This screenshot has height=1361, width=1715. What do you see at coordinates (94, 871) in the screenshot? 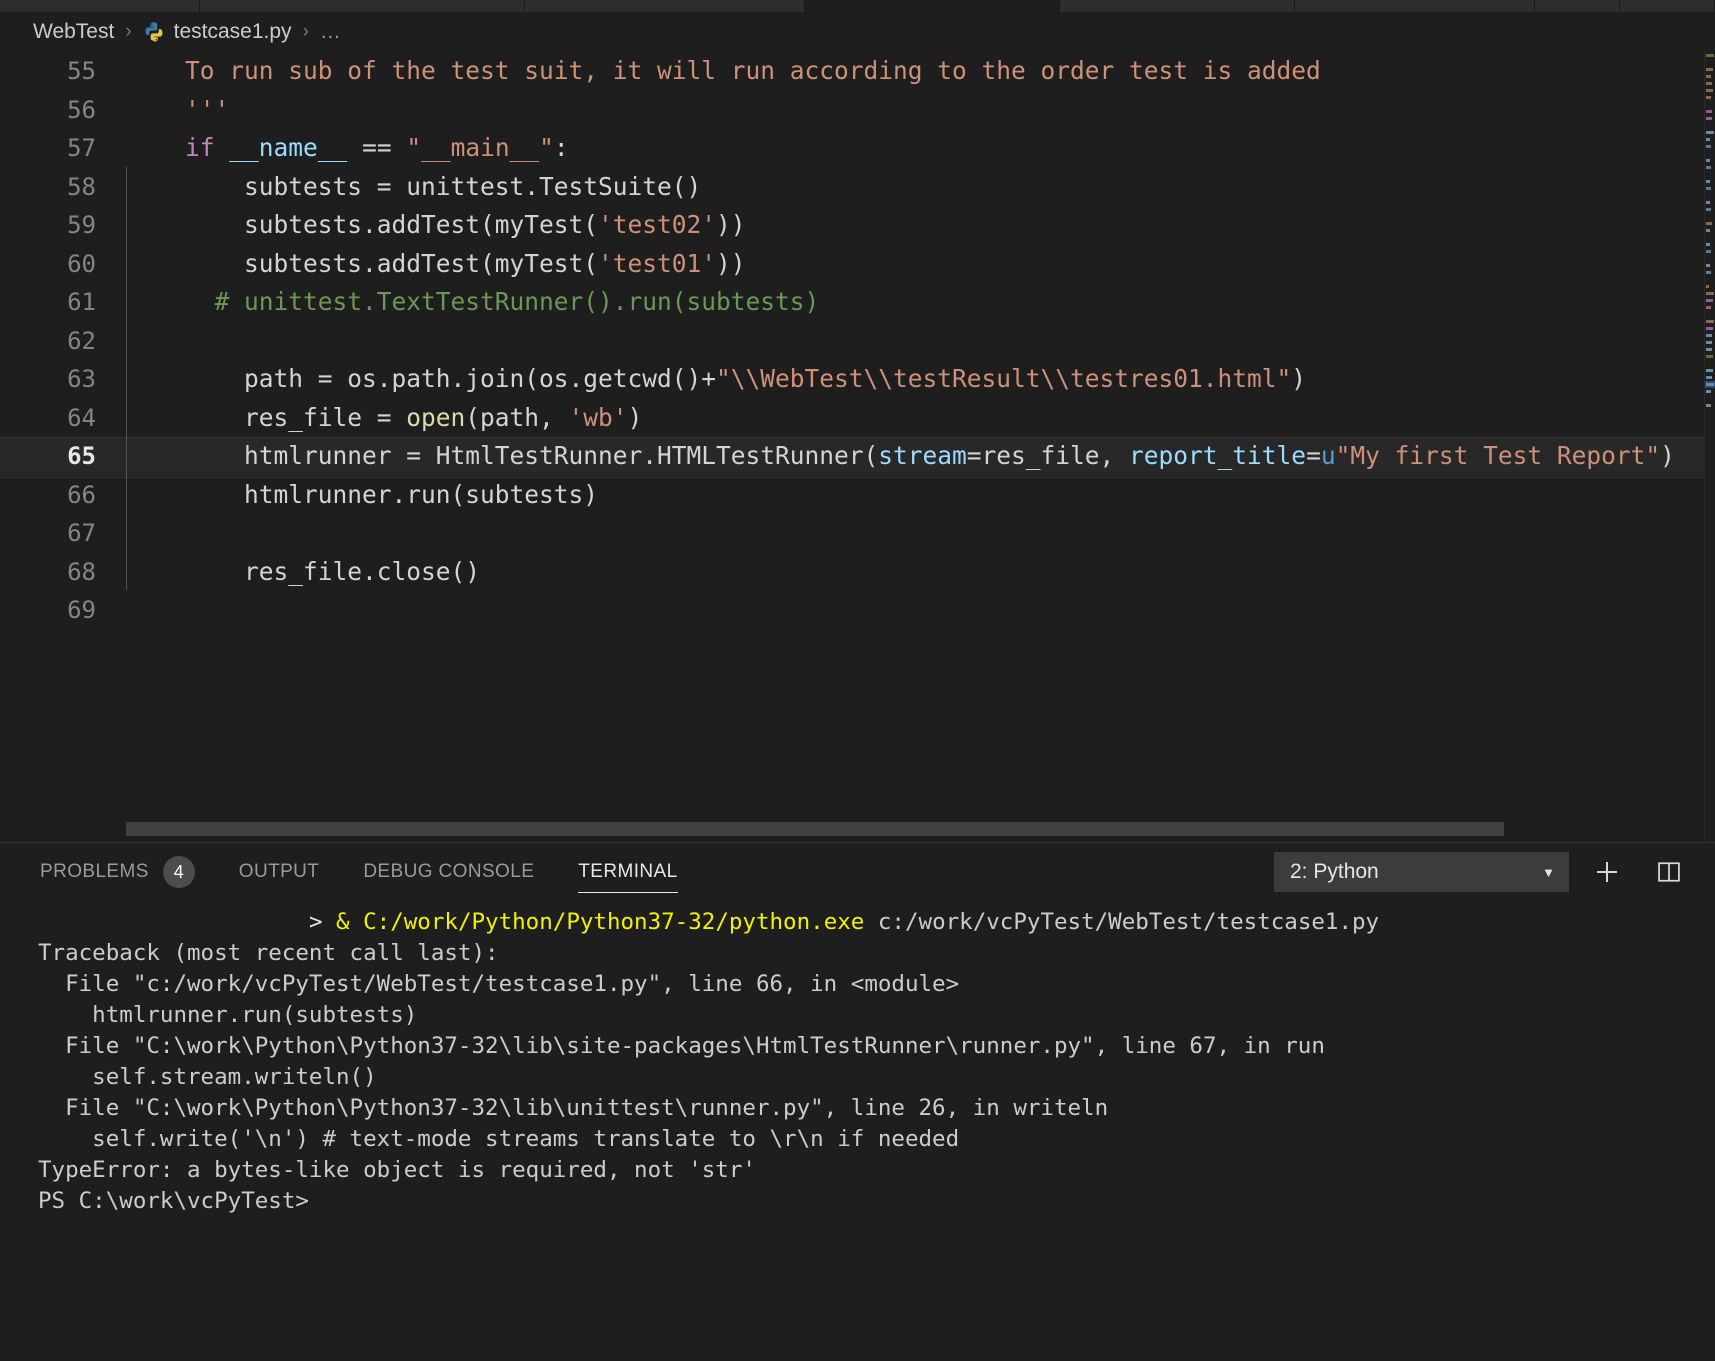
I see `panel-tab-label: PROBLEMS` at bounding box center [94, 871].